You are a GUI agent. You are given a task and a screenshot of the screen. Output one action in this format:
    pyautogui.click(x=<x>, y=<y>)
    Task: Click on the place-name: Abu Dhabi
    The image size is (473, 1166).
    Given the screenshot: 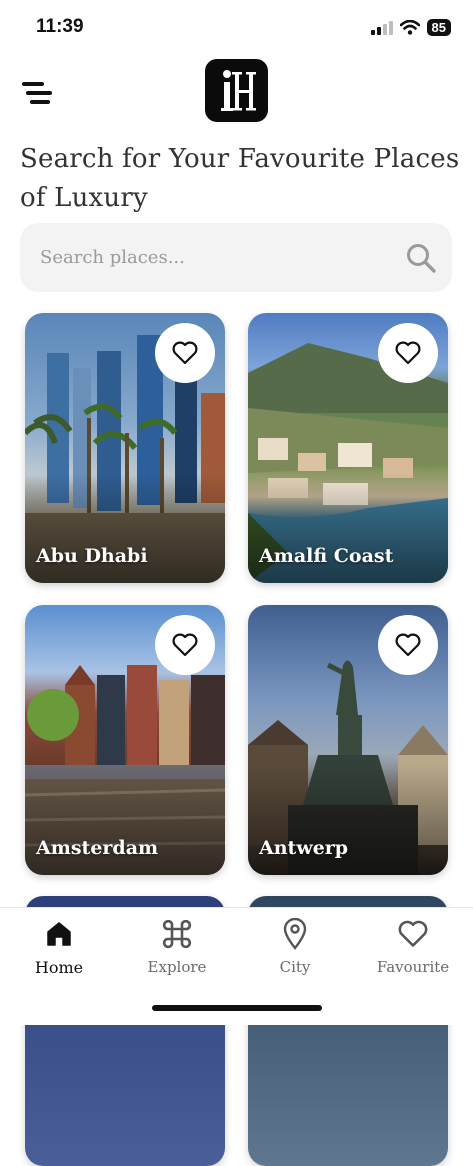 What is the action you would take?
    pyautogui.click(x=92, y=556)
    